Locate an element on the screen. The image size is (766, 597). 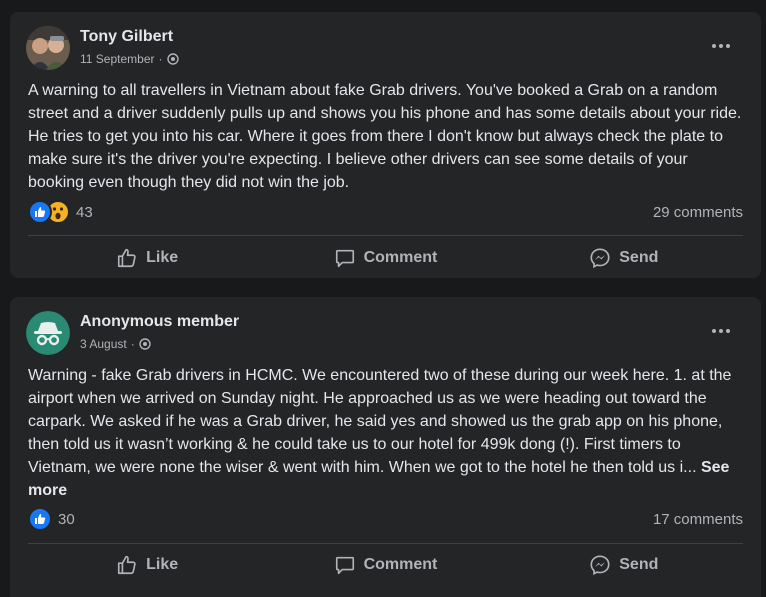
anonymous-avatar is located at coordinates (48, 333).